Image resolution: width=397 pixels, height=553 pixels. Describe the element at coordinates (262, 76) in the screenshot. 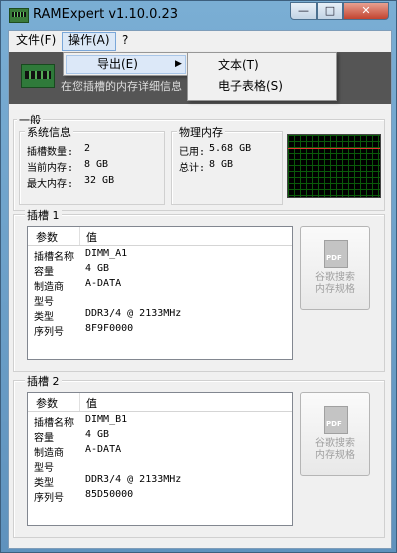

I see `export-submenu: 文本(T) 电子表格(S)` at that location.